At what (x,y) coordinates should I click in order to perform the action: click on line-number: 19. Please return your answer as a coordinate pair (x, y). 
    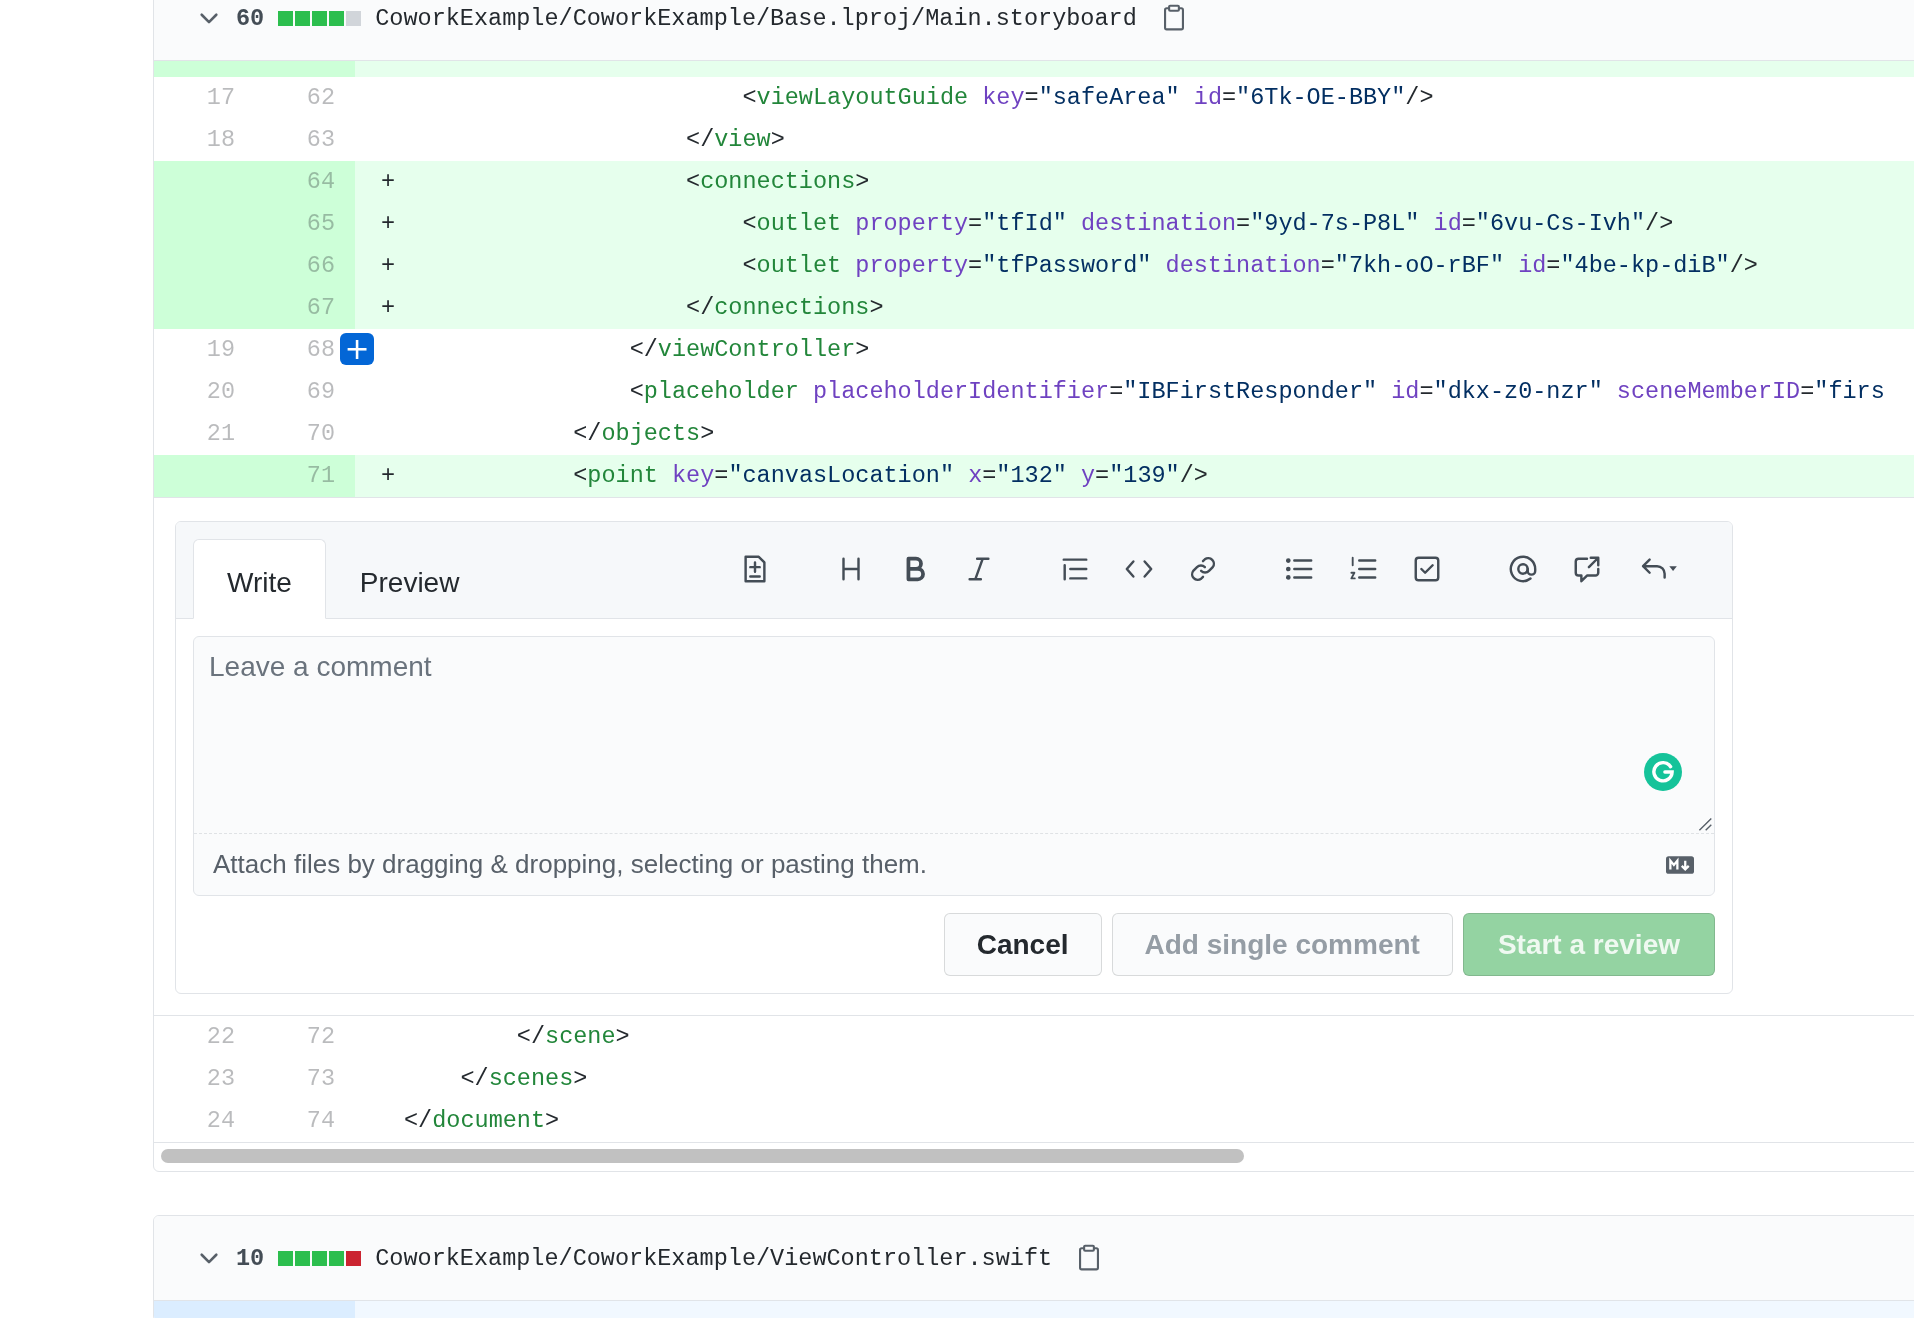
    Looking at the image, I should click on (220, 350).